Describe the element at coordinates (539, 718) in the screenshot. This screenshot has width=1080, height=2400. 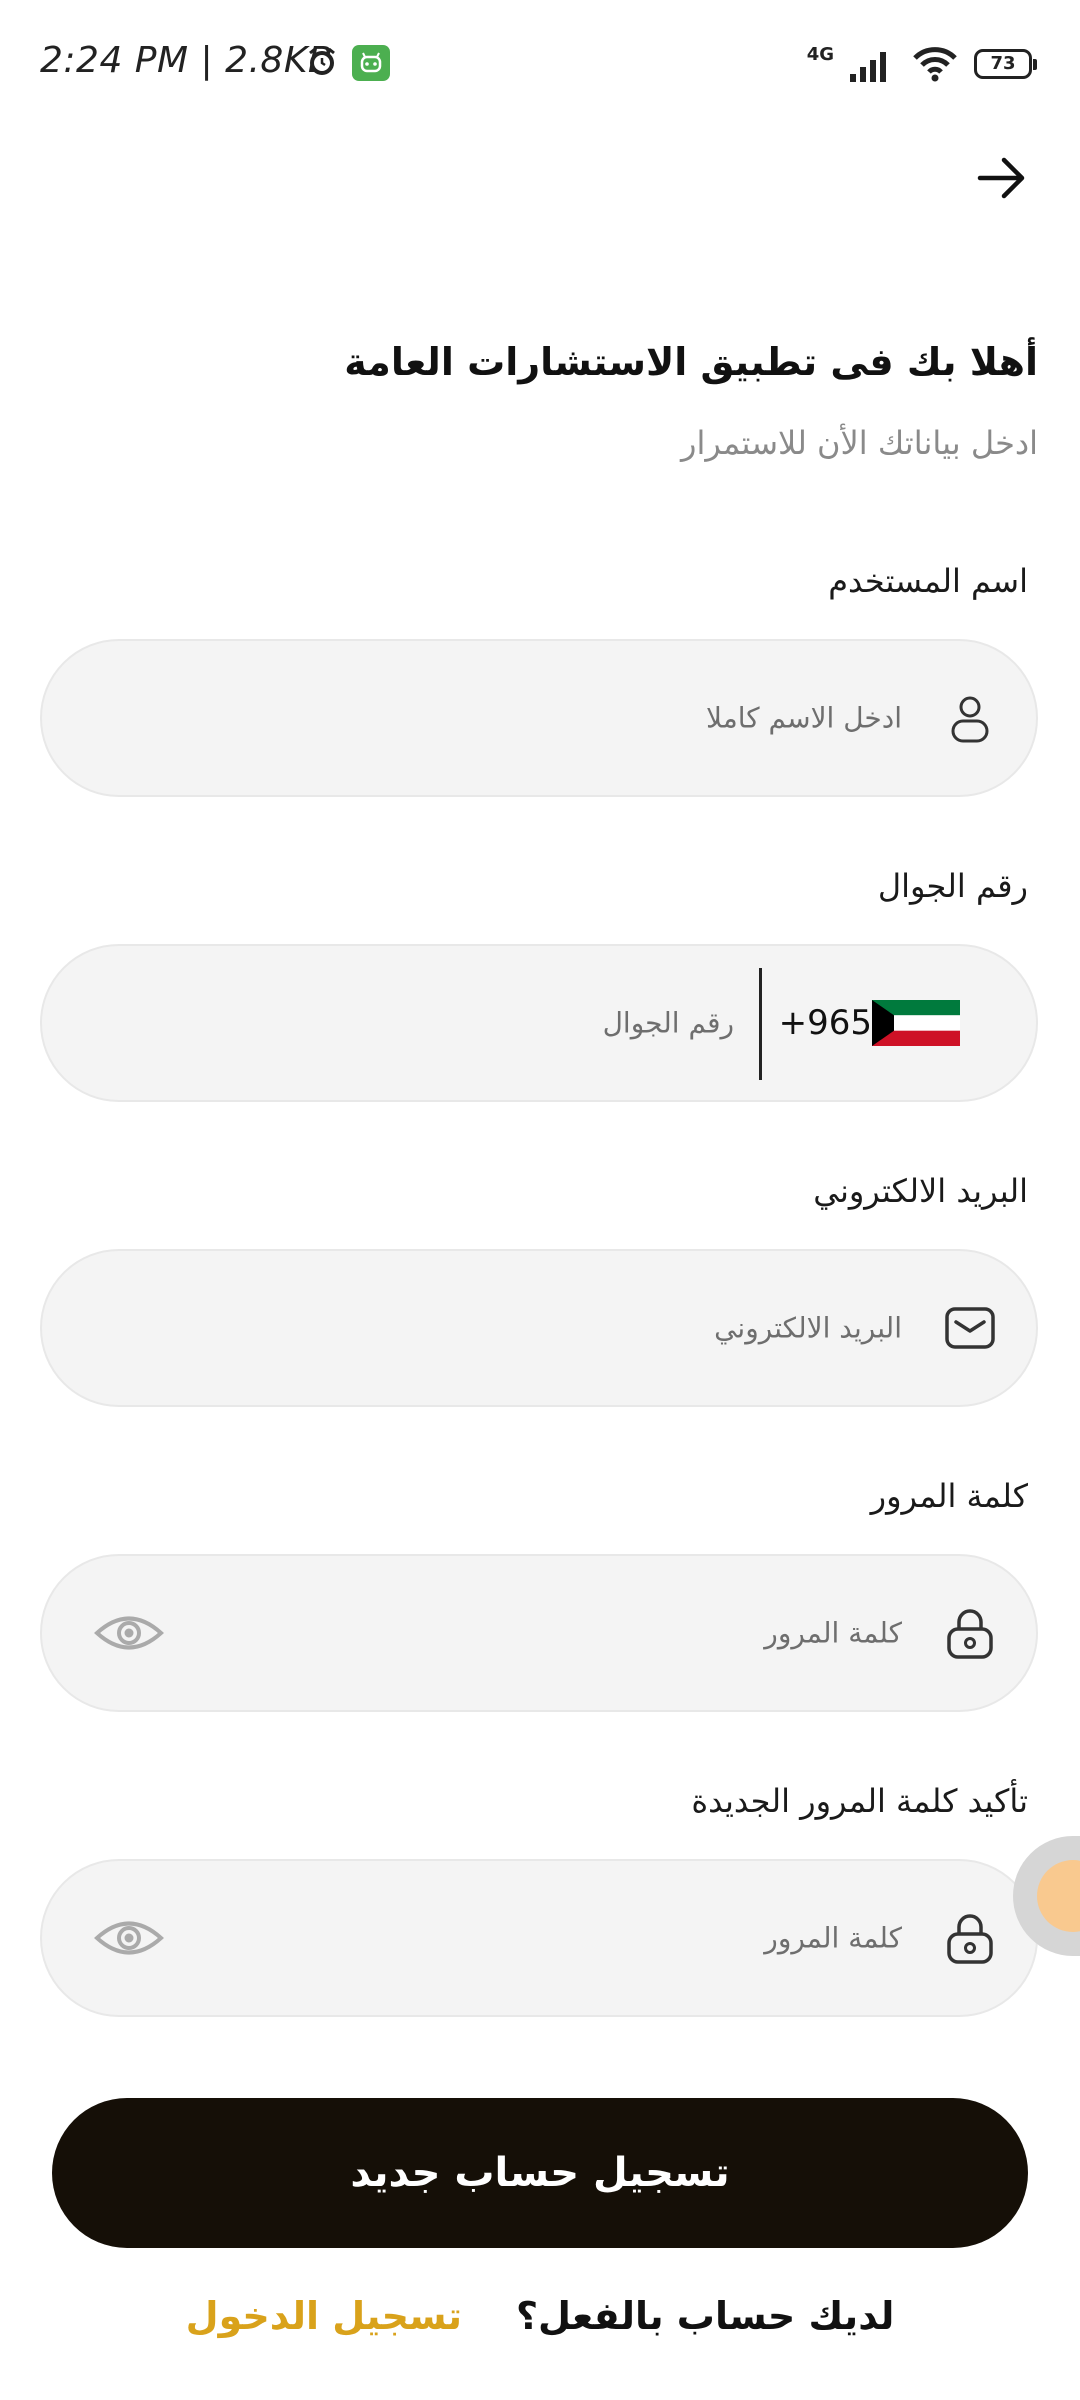
I see `username-field: ادخل الاسم كاملا` at that location.